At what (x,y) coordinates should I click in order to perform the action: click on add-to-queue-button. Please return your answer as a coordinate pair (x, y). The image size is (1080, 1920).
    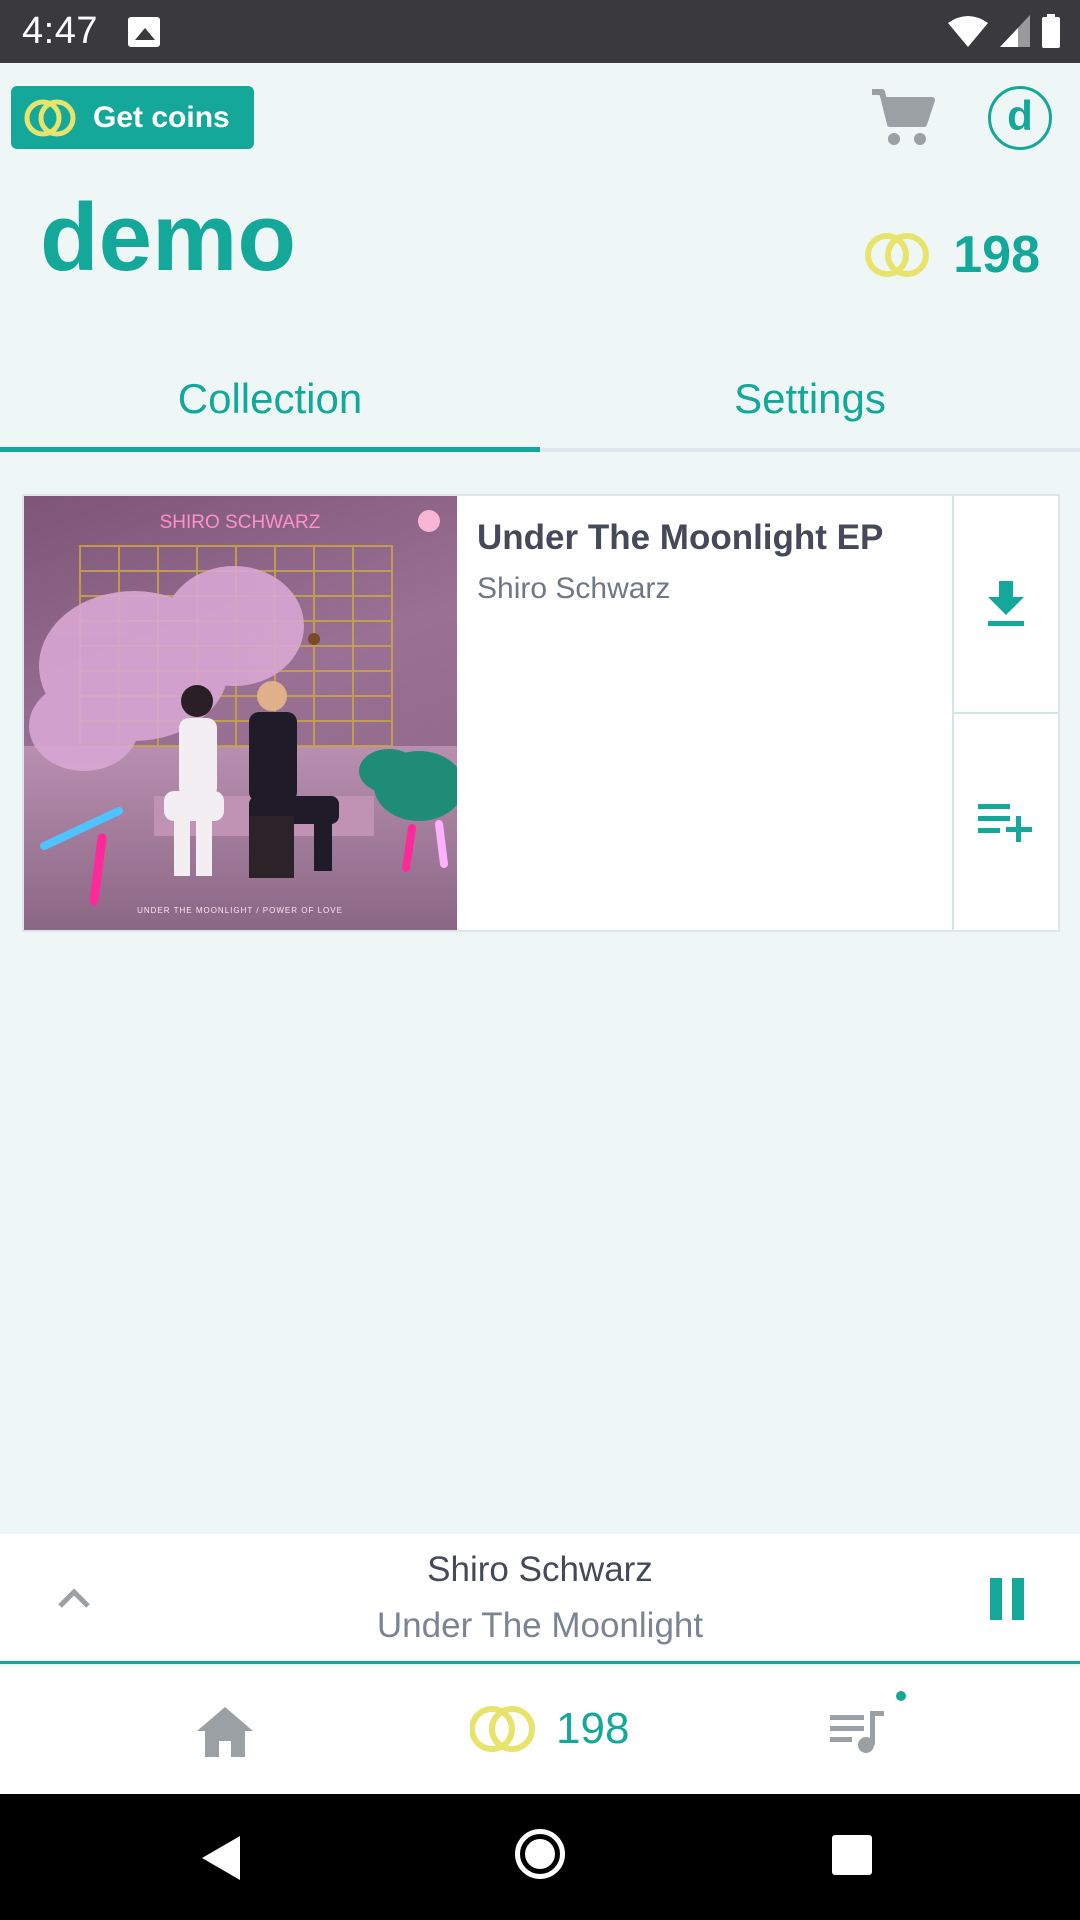
    Looking at the image, I should click on (1006, 821).